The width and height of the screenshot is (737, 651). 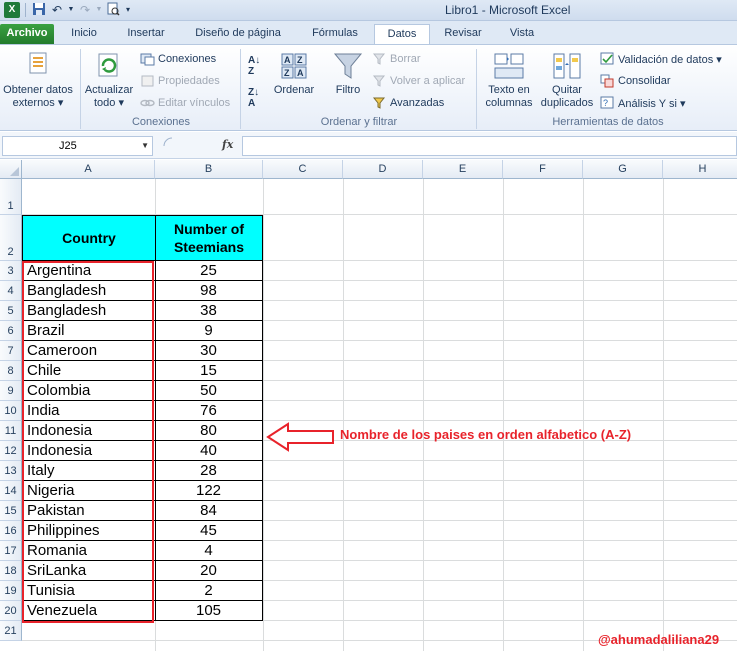 What do you see at coordinates (11, 291) in the screenshot?
I see `row-header-4: 4` at bounding box center [11, 291].